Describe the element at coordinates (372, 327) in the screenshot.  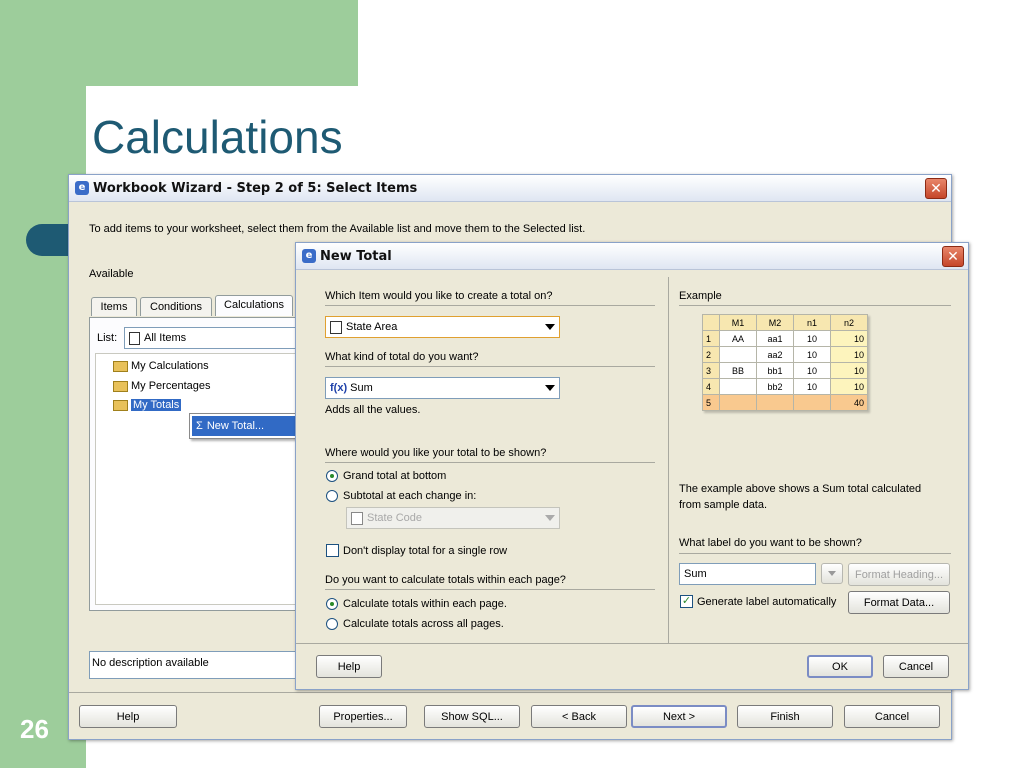
I see `item-select-value: State Area` at that location.